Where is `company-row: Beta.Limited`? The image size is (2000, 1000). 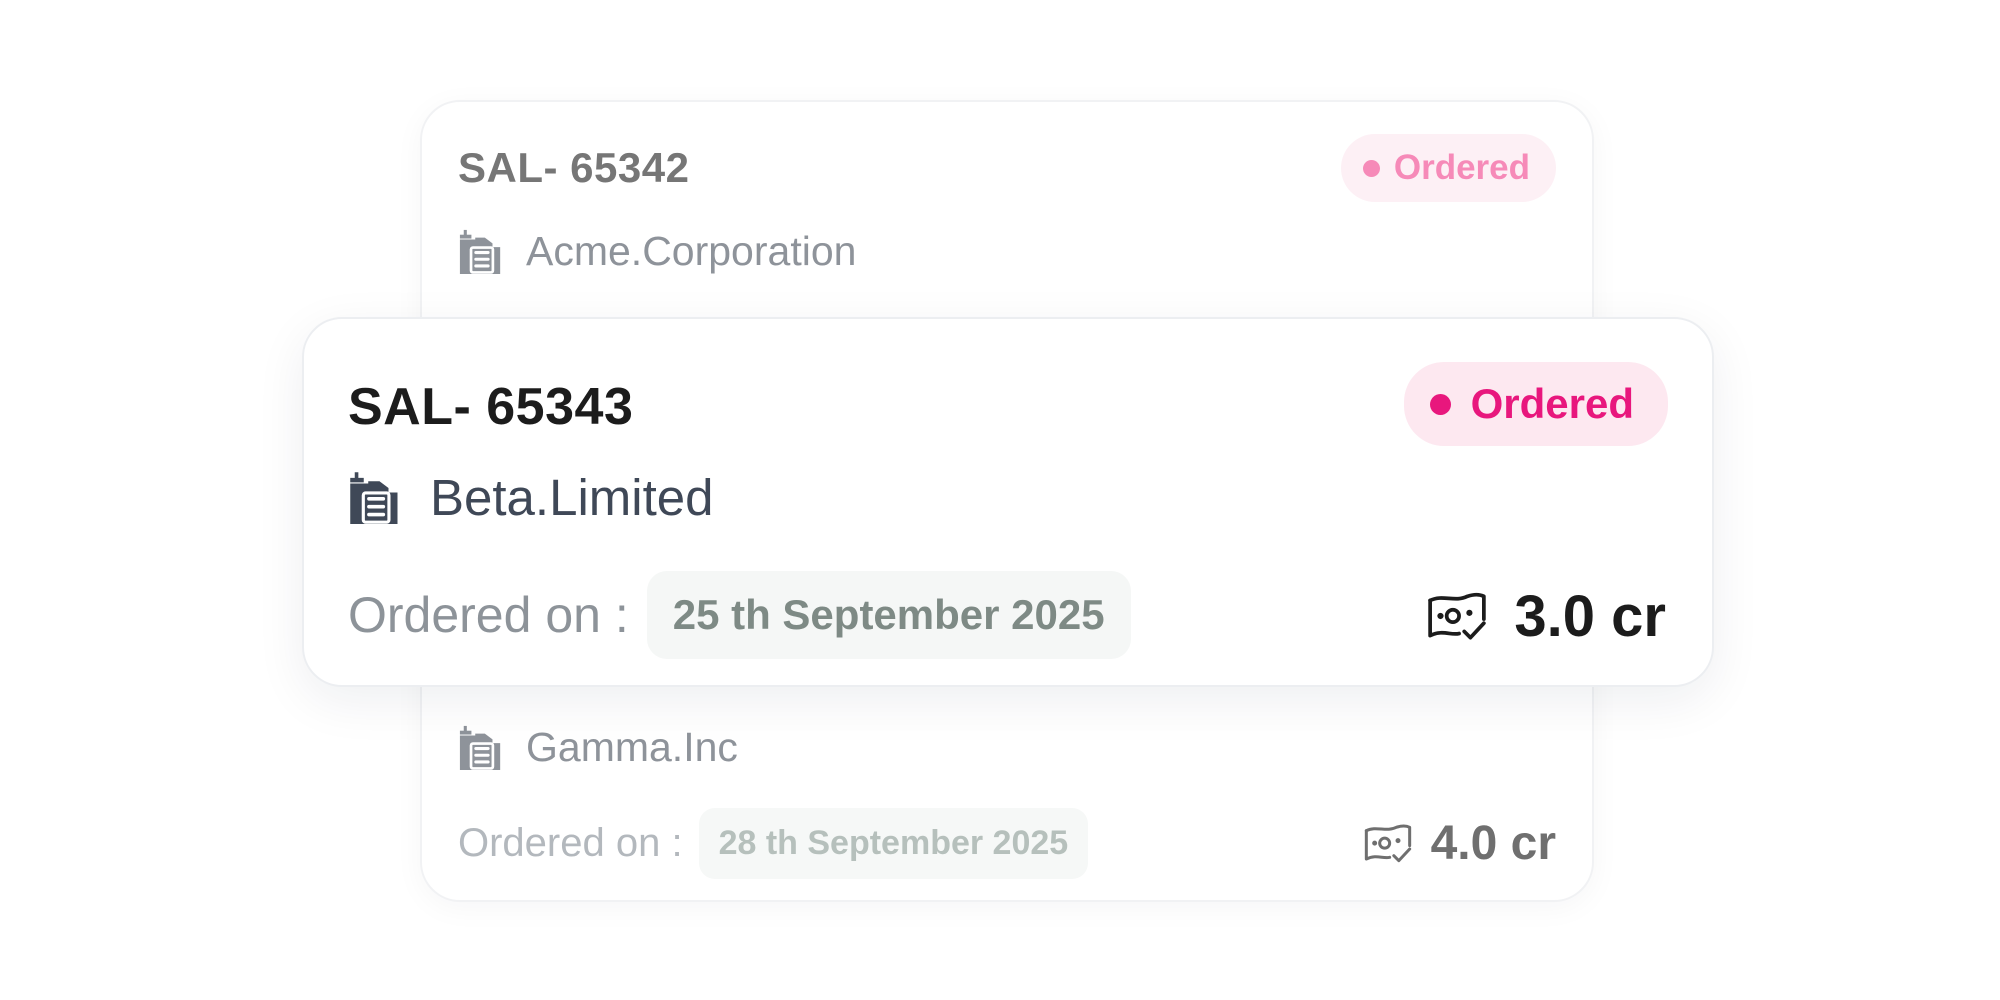 company-row: Beta.Limited is located at coordinates (531, 497).